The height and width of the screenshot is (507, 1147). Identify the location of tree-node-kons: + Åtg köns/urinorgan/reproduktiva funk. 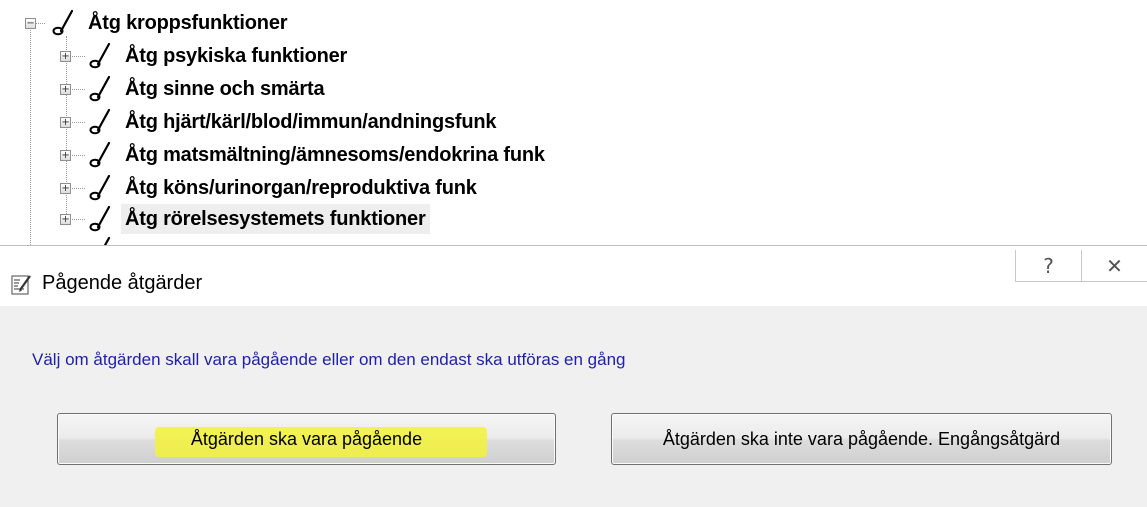
(350, 188).